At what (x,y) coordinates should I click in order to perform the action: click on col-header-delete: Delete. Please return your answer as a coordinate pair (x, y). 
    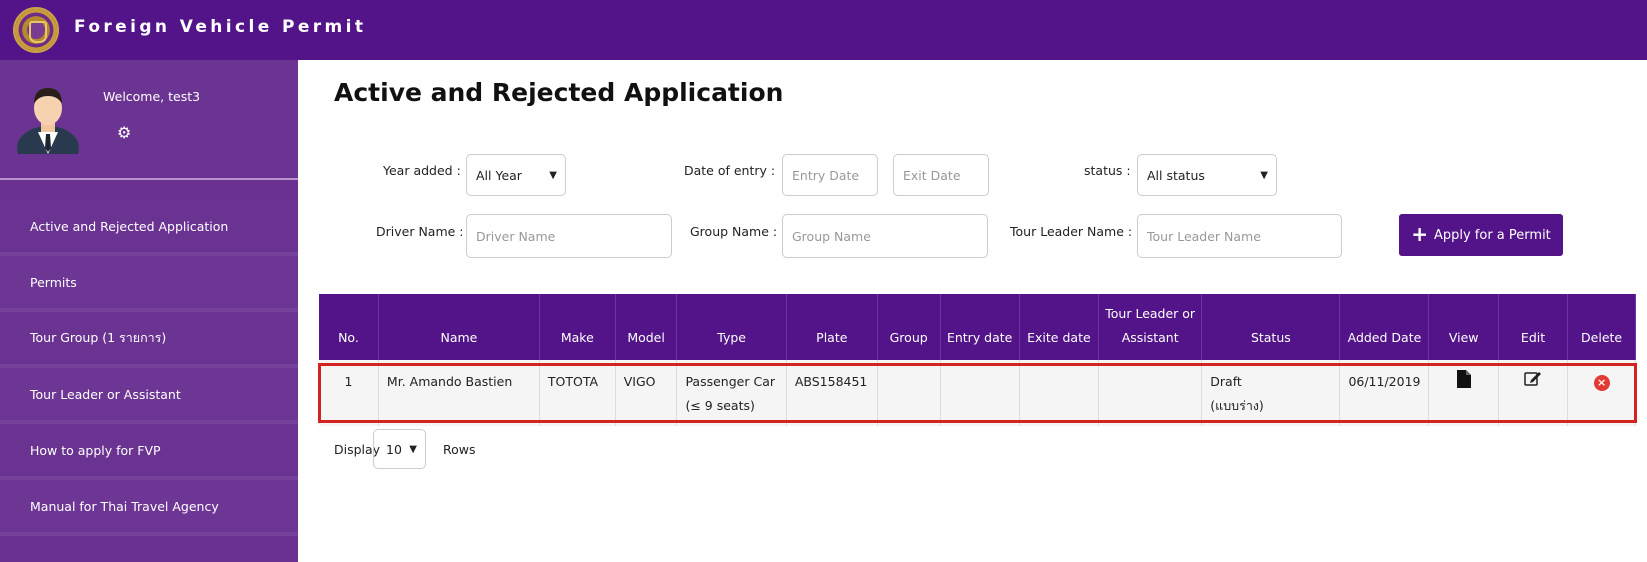
    Looking at the image, I should click on (1601, 327).